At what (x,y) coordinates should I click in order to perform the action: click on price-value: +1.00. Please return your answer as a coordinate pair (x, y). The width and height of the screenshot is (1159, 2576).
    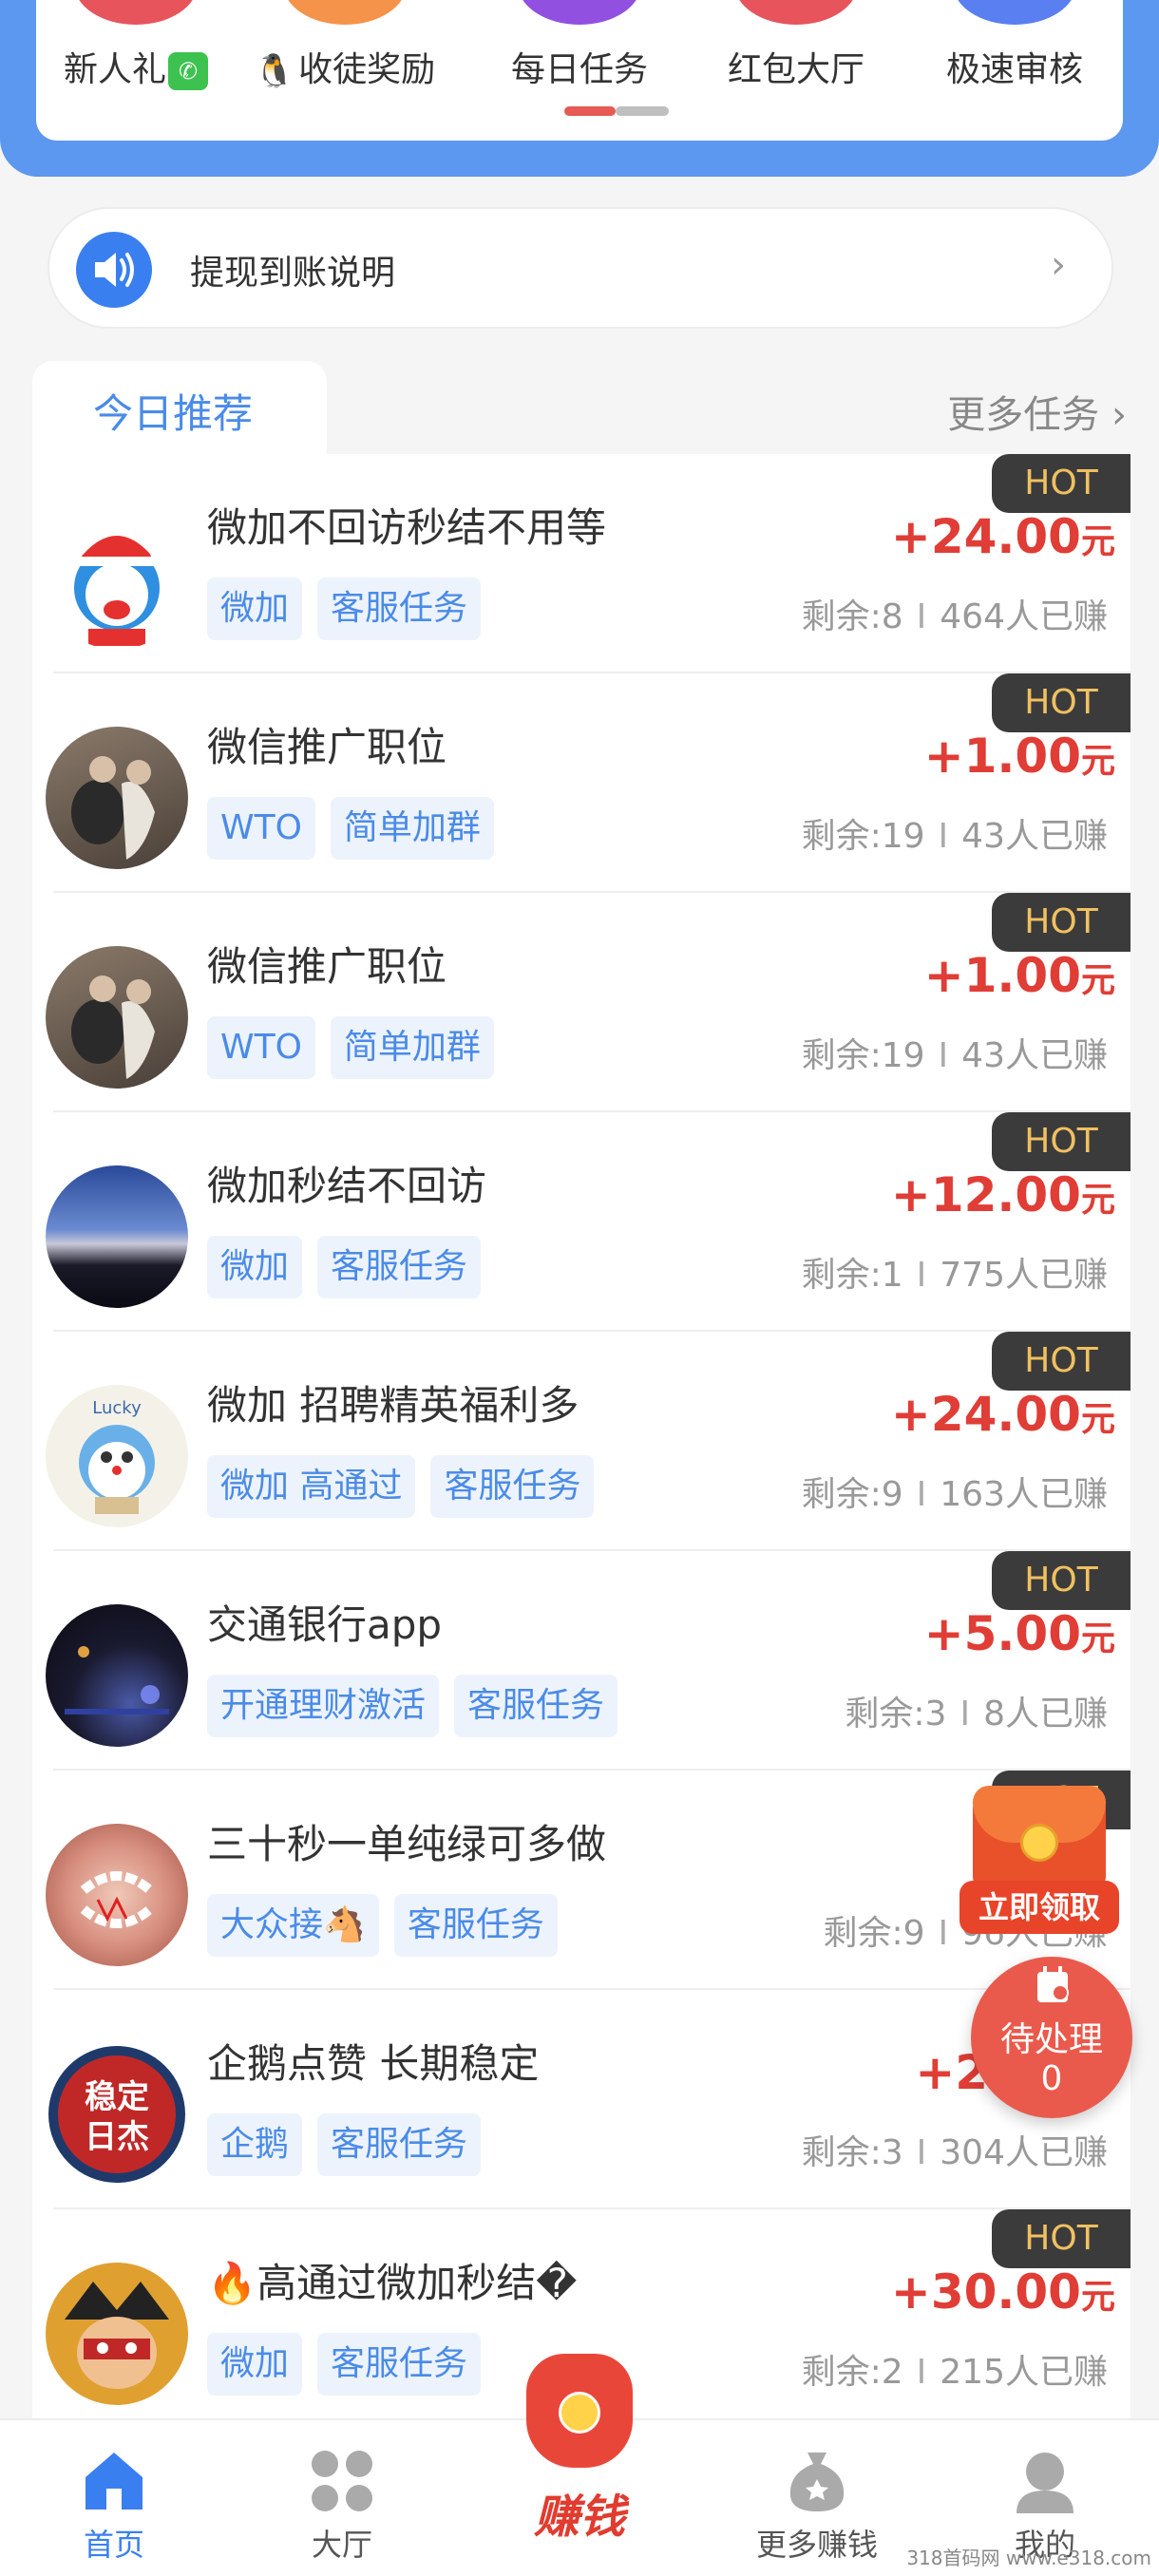
    Looking at the image, I should click on (1002, 975).